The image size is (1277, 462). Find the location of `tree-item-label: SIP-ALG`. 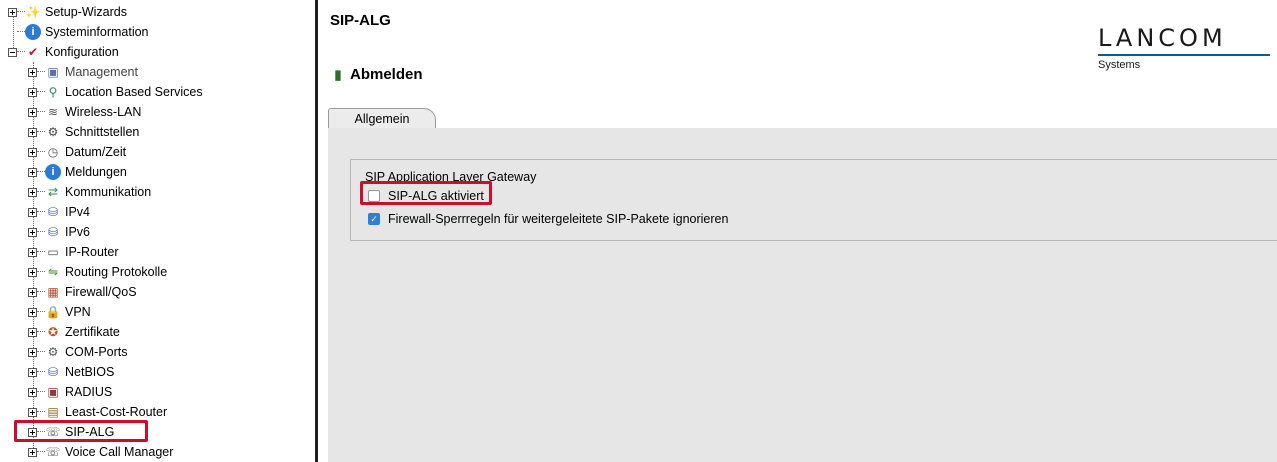

tree-item-label: SIP-ALG is located at coordinates (90, 432).